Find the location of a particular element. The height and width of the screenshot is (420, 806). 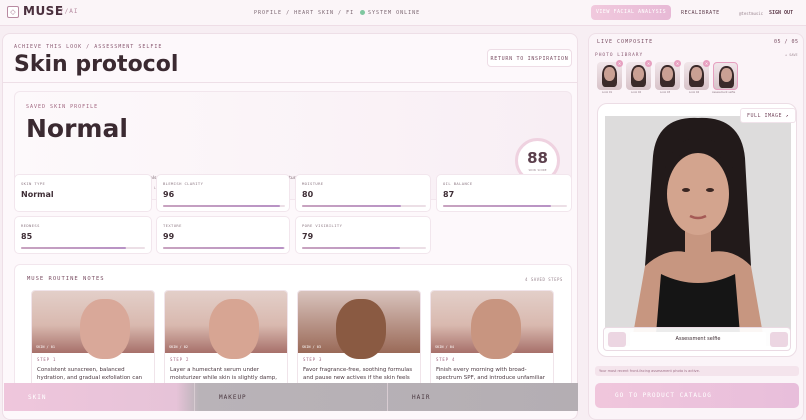

metric-card: MOISTURE 80 is located at coordinates (363, 193).